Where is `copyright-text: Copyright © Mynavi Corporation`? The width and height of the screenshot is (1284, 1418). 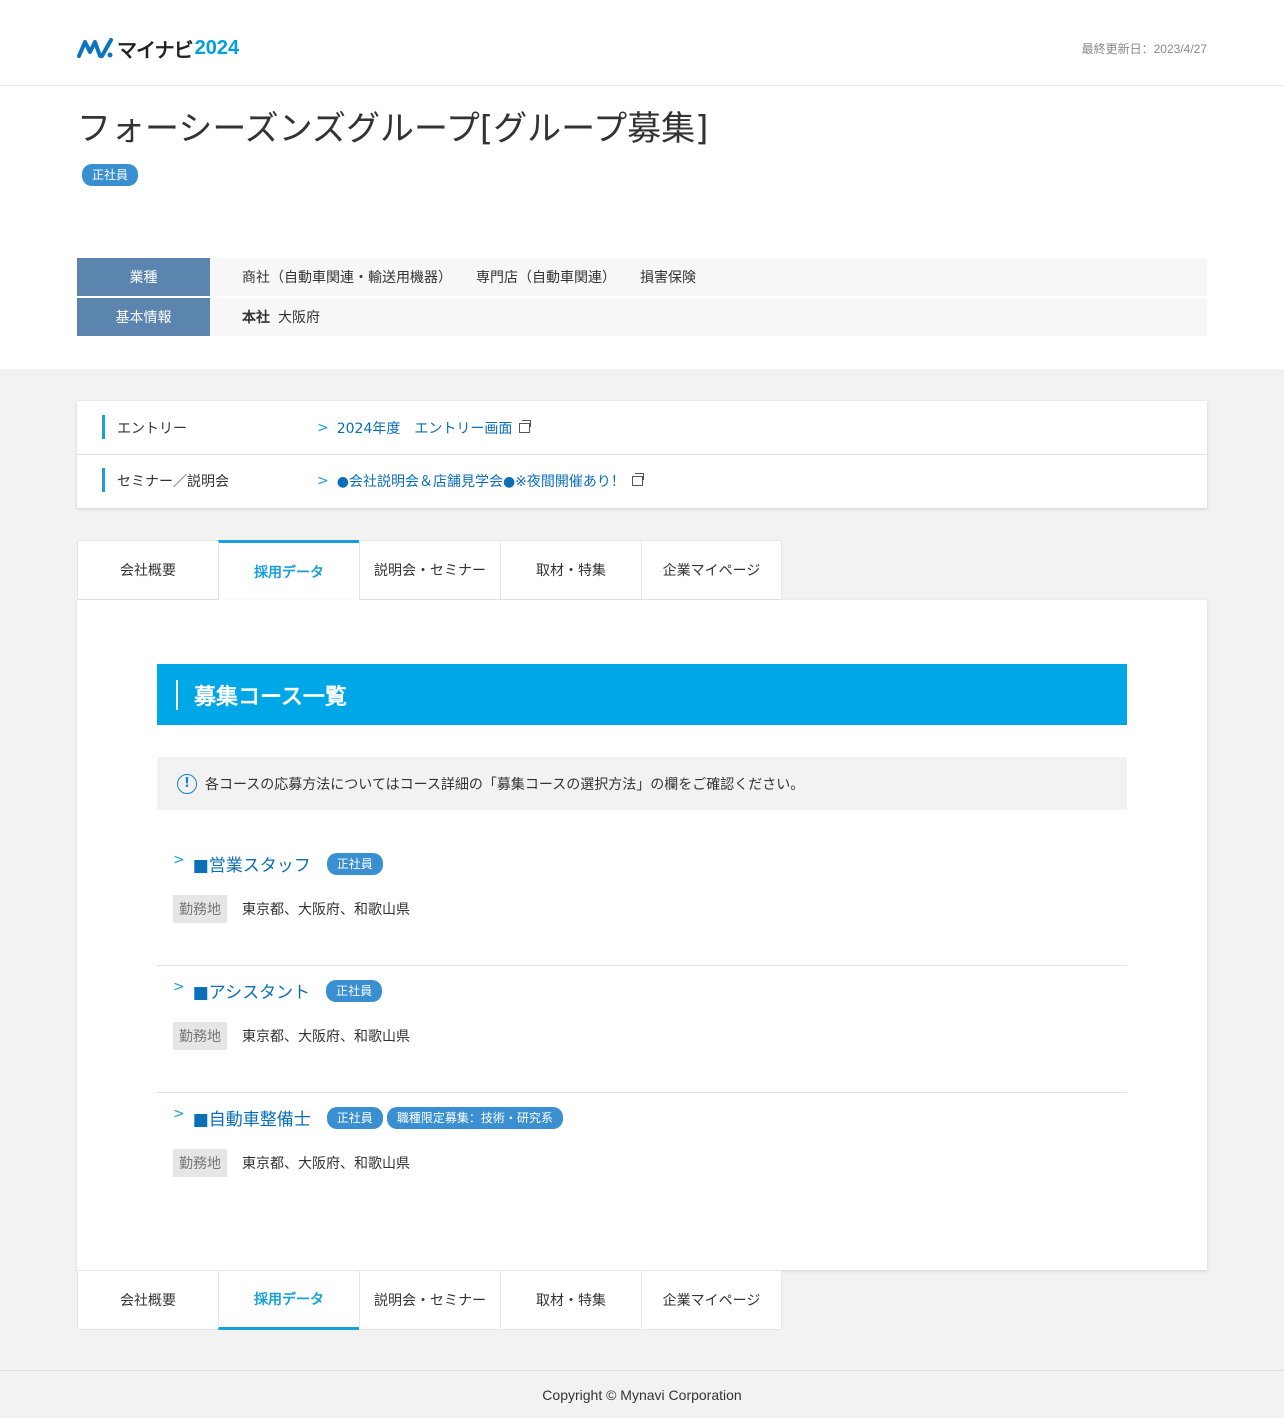 copyright-text: Copyright © Mynavi Corporation is located at coordinates (642, 1394).